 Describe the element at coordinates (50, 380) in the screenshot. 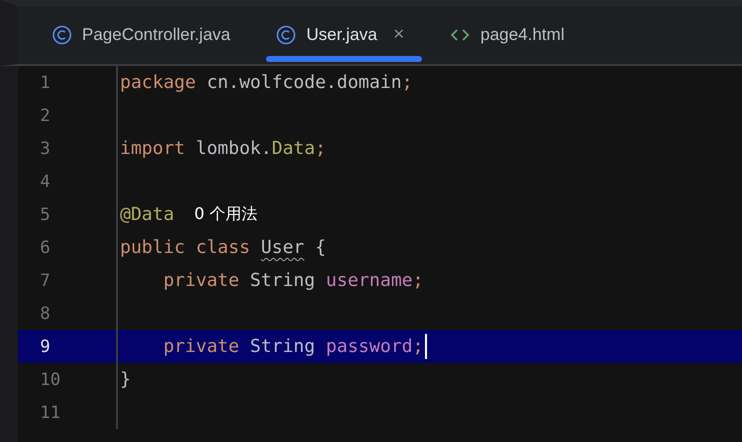

I see `line-number: 10` at that location.